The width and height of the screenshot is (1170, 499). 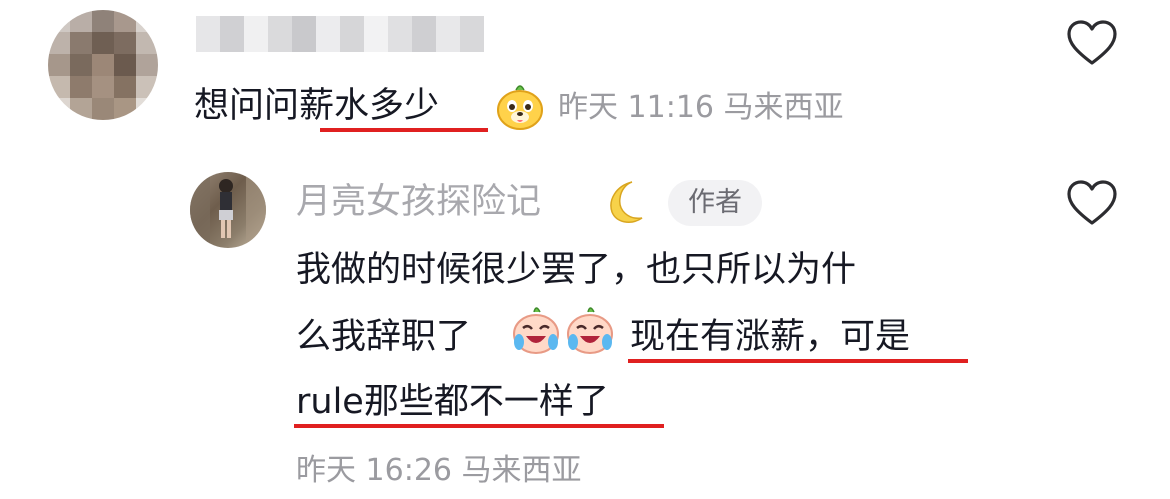 I want to click on reply-meta: 昨天 16:26 马来西亚, so click(x=439, y=470).